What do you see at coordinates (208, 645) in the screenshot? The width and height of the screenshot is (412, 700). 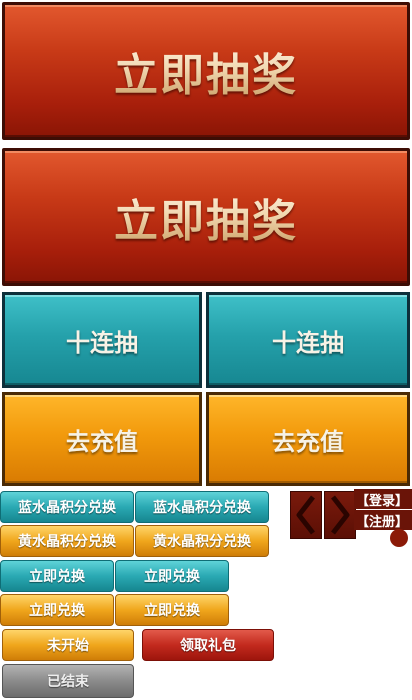 I see `claim-gift-button: 领取礼包` at bounding box center [208, 645].